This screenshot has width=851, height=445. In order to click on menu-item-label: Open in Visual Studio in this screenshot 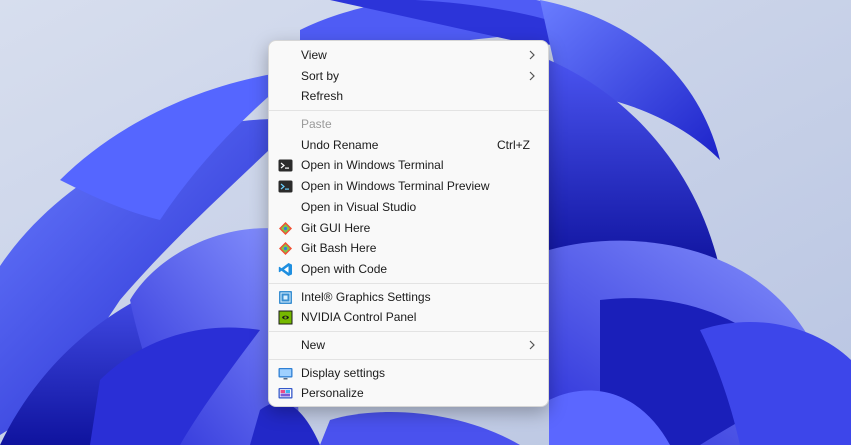, I will do `click(359, 206)`.